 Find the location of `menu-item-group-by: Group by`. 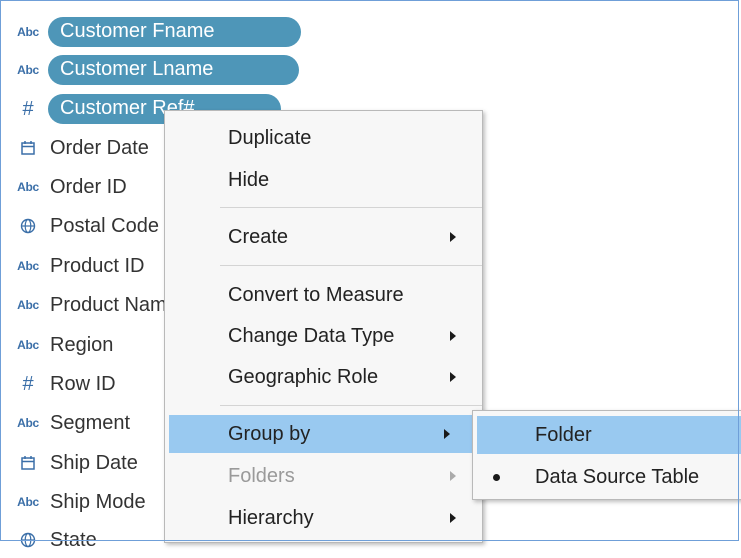

menu-item-group-by: Group by is located at coordinates (322, 434).